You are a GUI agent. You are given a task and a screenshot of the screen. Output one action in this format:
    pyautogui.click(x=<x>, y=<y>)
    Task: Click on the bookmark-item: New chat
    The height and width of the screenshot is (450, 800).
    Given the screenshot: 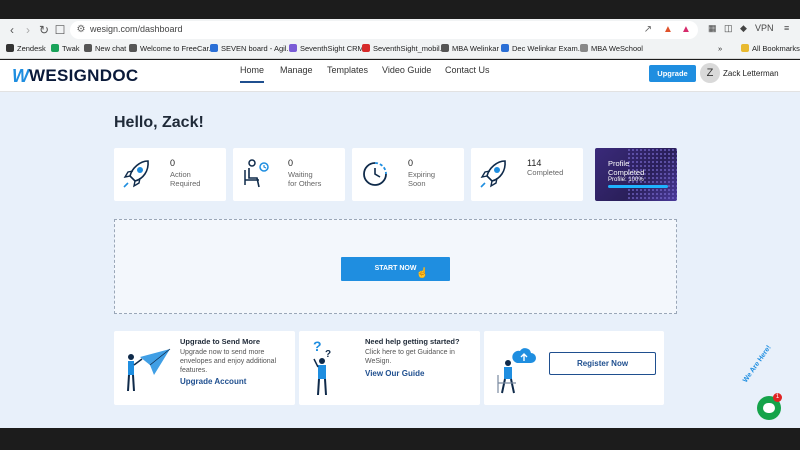 What is the action you would take?
    pyautogui.click(x=105, y=48)
    